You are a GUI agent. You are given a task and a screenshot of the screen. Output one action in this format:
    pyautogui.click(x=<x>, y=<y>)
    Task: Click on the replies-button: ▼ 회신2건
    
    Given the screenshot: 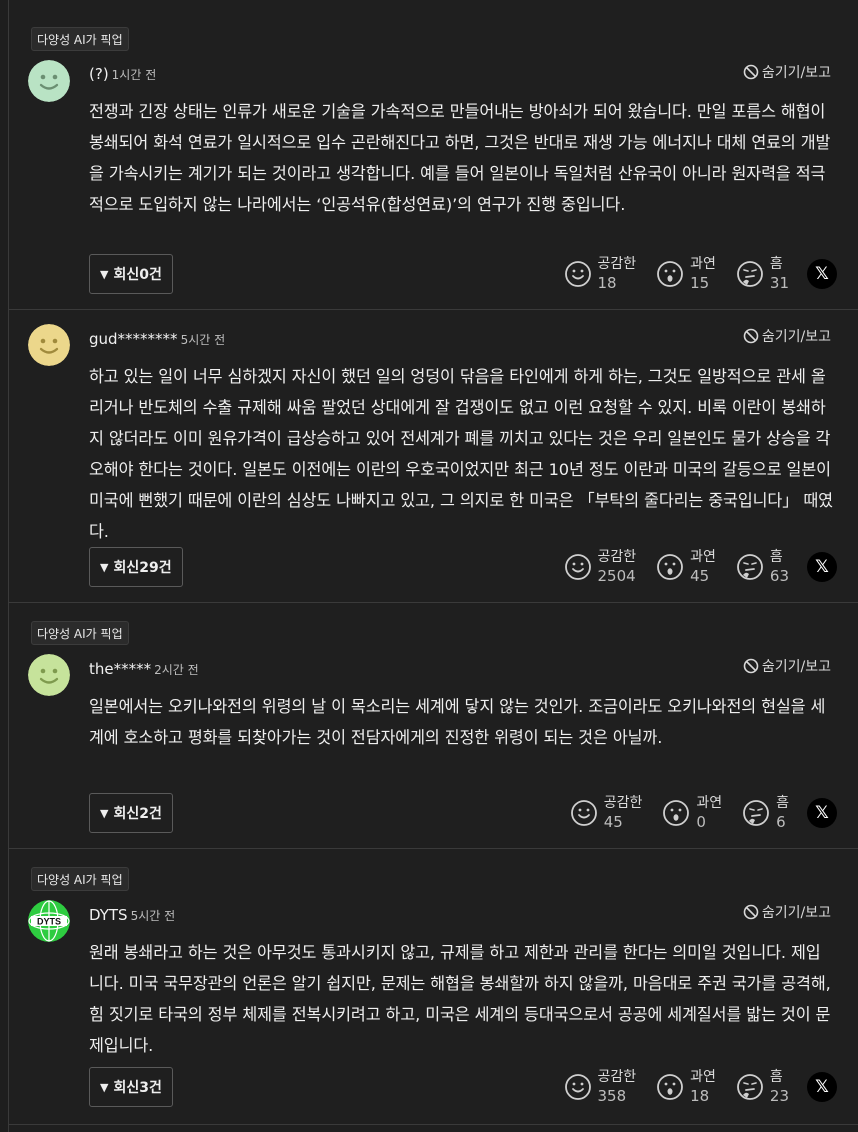 What is the action you would take?
    pyautogui.click(x=131, y=813)
    